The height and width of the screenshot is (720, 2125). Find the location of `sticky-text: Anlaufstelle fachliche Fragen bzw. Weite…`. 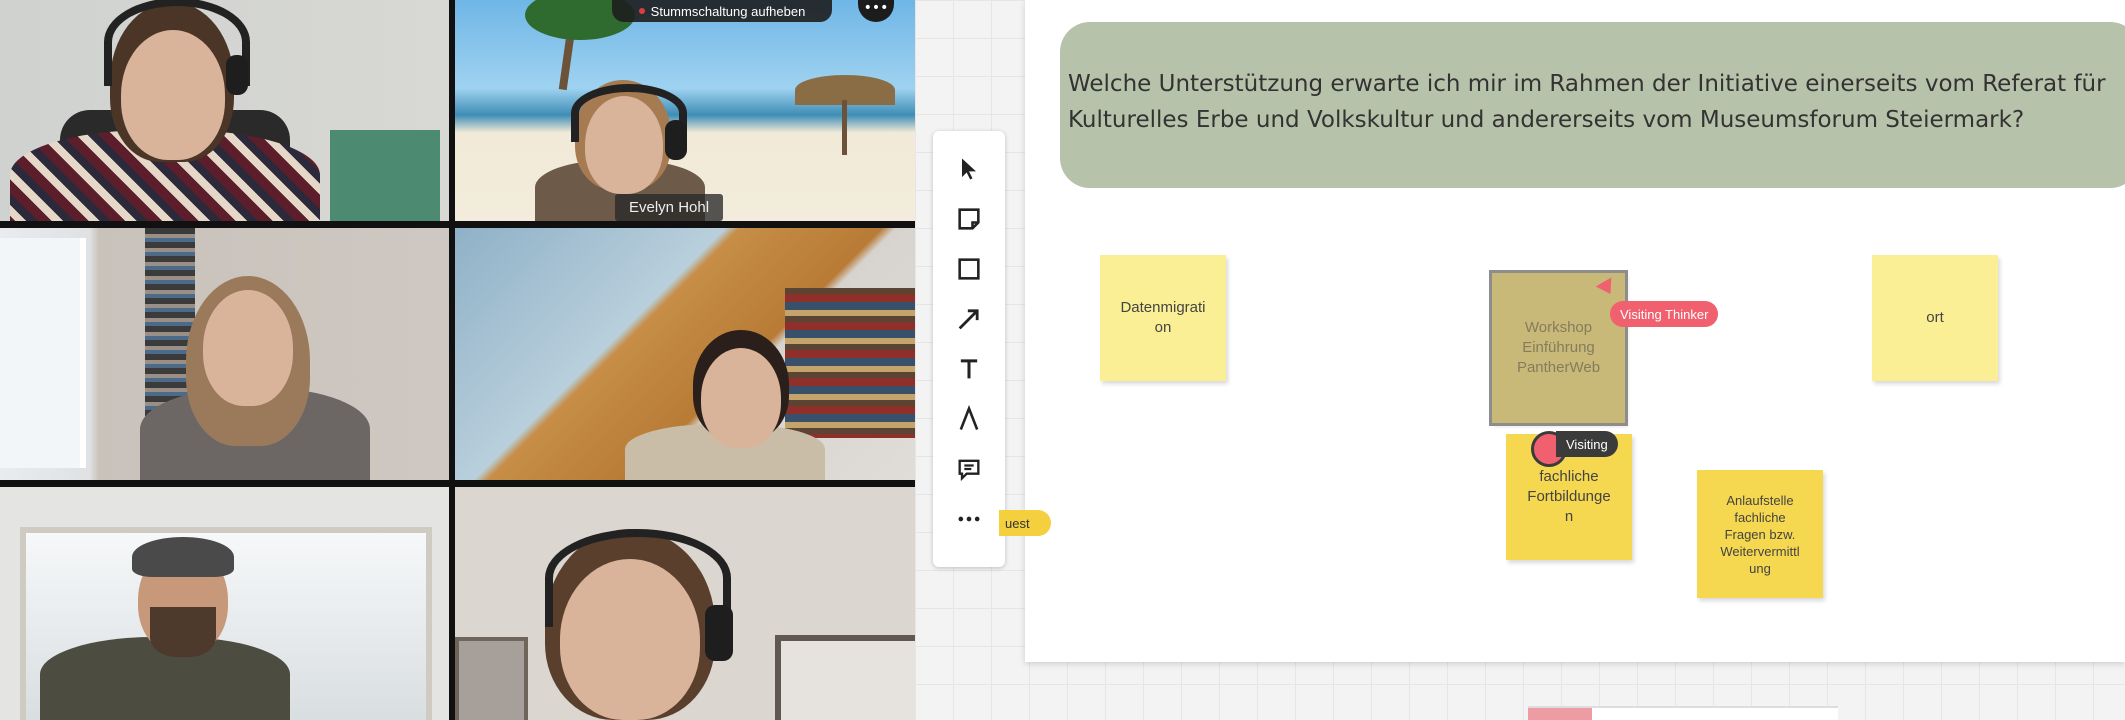

sticky-text: Anlaufstelle fachliche Fragen bzw. Weite… is located at coordinates (1760, 534).